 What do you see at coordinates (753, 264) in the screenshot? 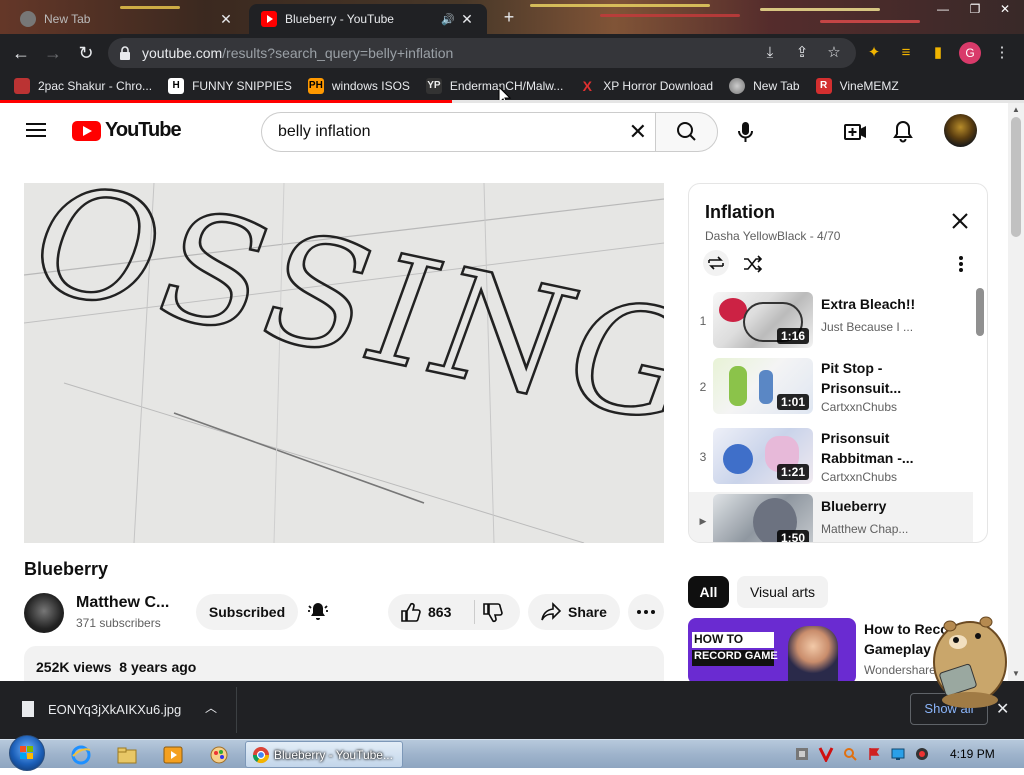
I see `shuffle-icon` at bounding box center [753, 264].